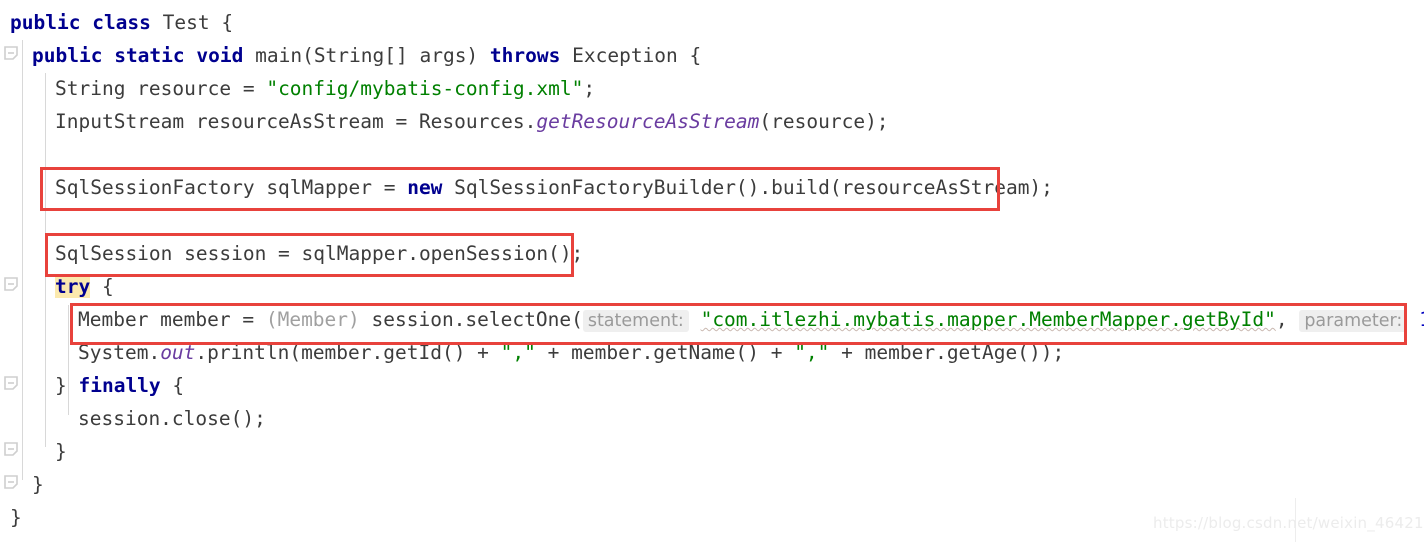 The image size is (1424, 542). What do you see at coordinates (84, 286) in the screenshot?
I see `line-try: try {` at bounding box center [84, 286].